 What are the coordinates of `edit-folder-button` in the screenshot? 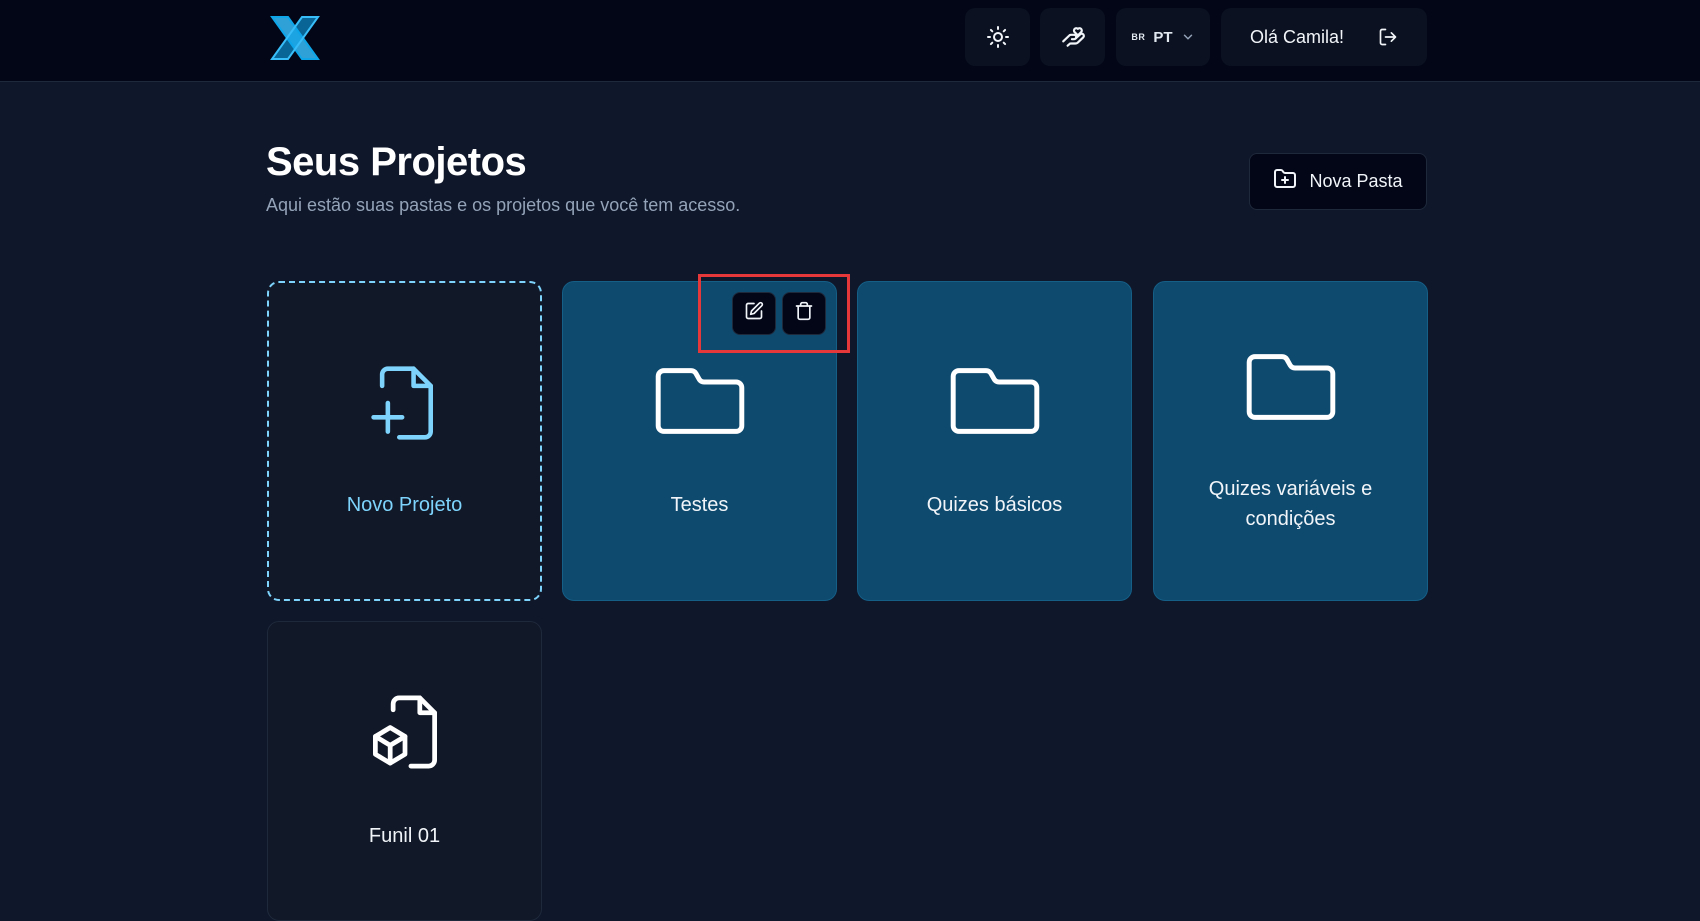 It's located at (754, 313).